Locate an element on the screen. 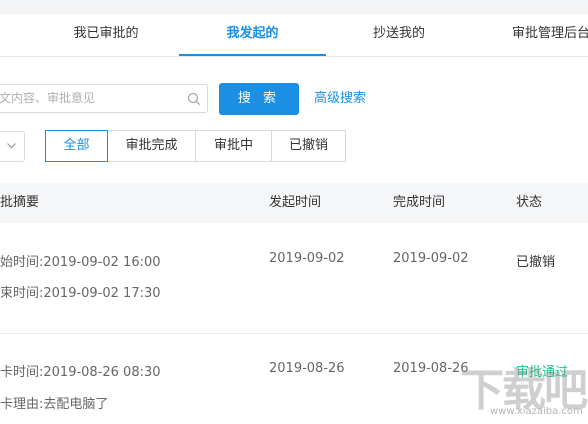 The image size is (588, 424). chevron-down-icon is located at coordinates (11, 146).